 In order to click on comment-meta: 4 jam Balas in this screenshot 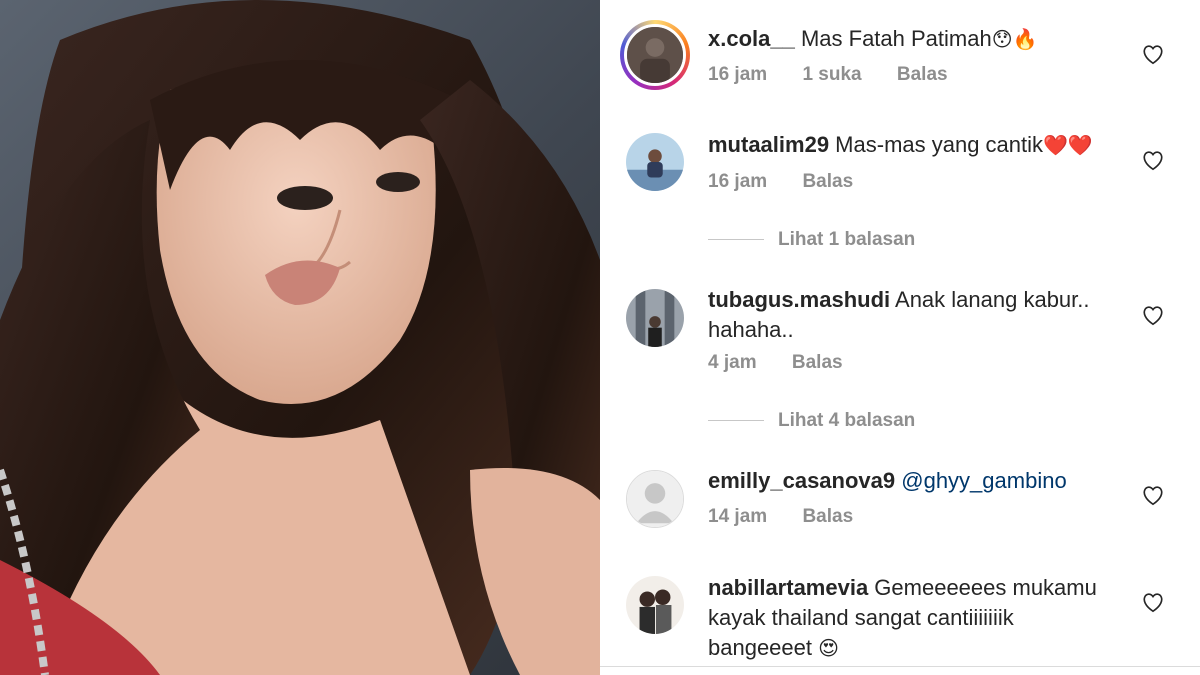, I will do `click(790, 363)`.